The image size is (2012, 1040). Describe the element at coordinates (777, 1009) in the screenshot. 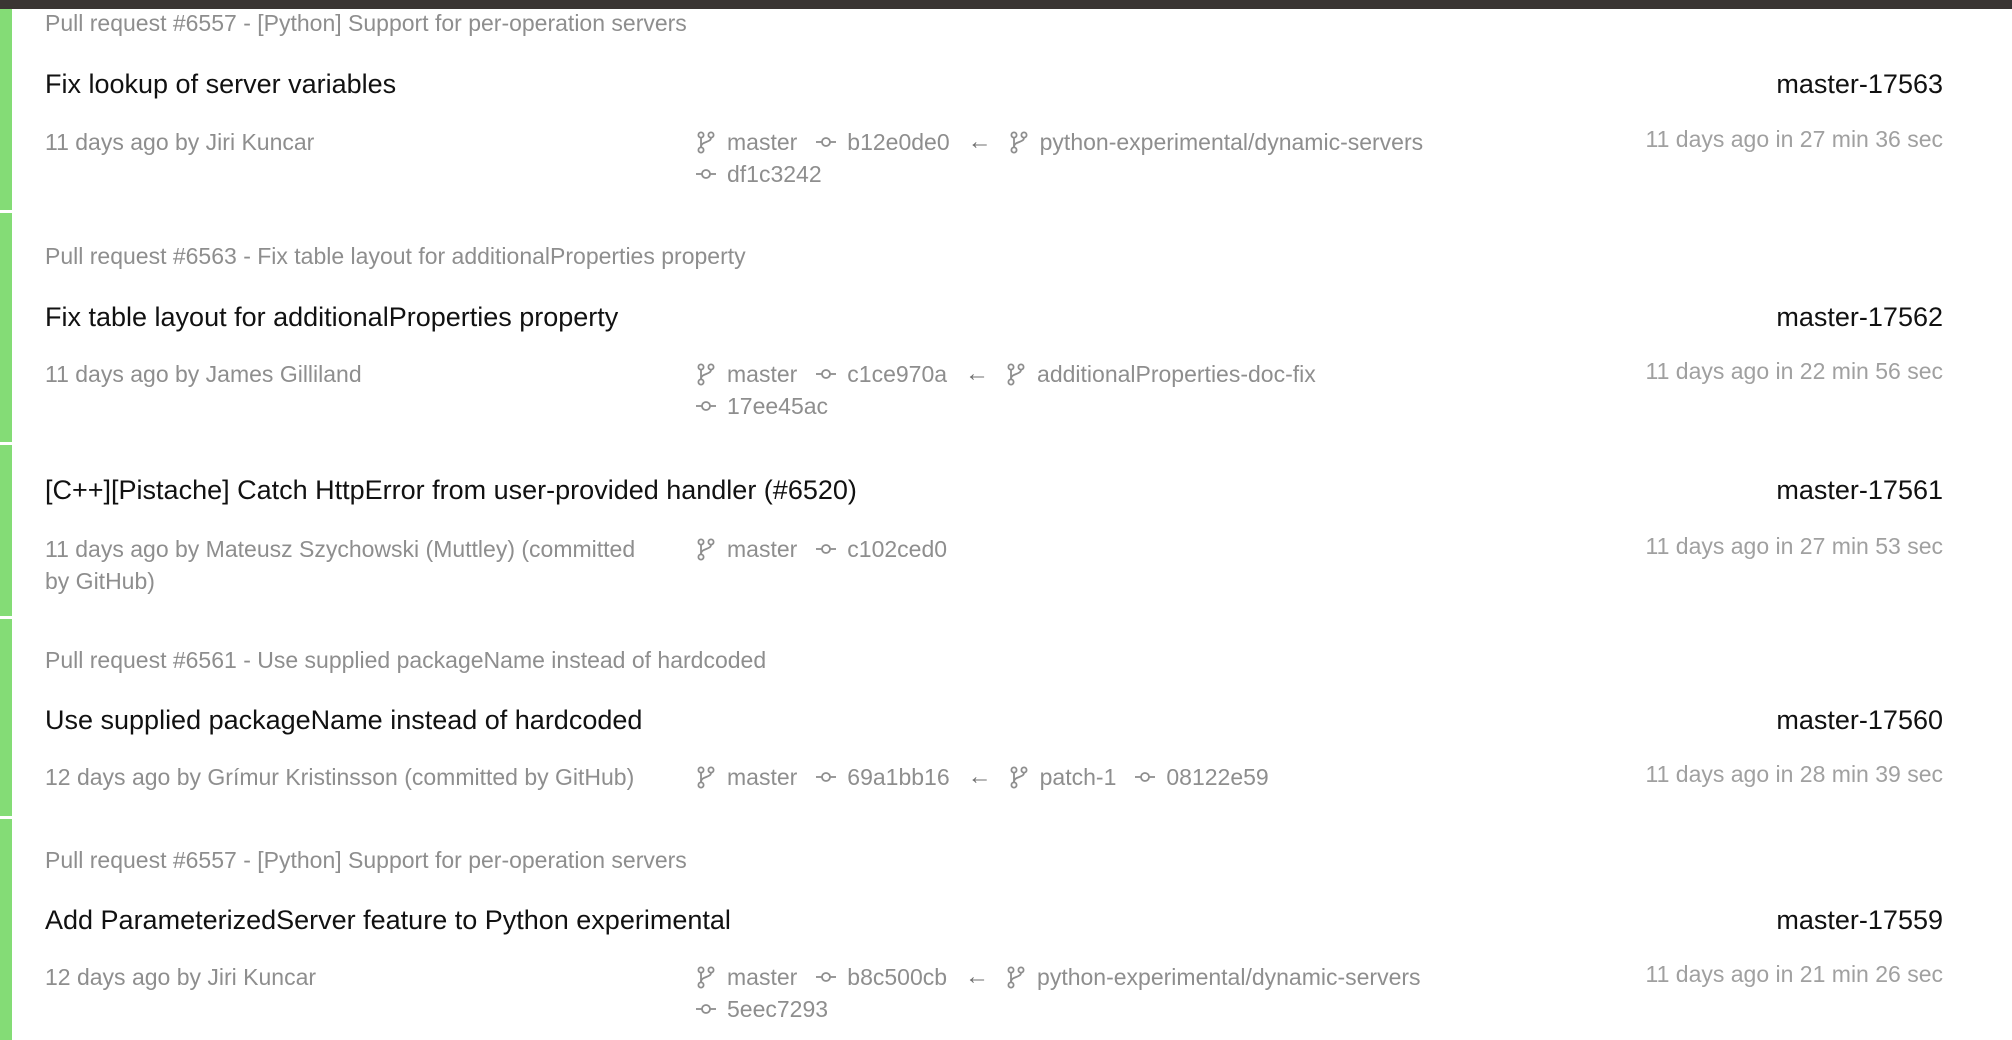

I see `source-commit: 5eec7293` at that location.